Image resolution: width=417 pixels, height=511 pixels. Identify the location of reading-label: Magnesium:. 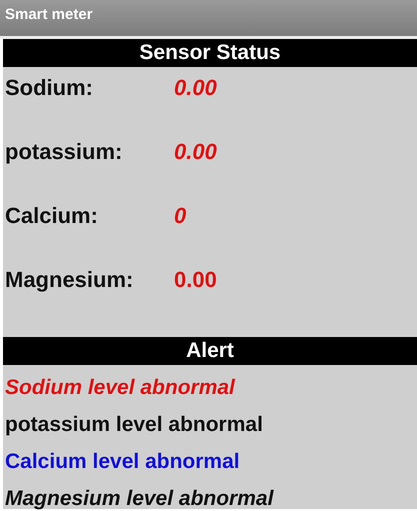
(69, 280).